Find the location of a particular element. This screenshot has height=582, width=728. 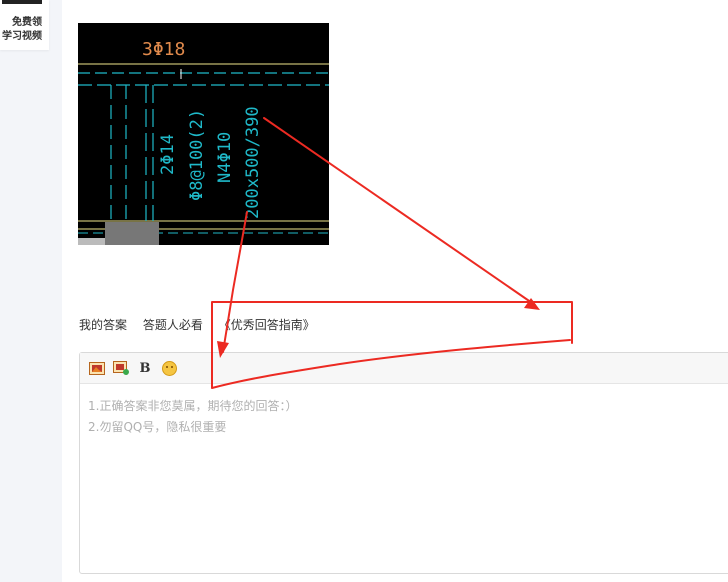

placeholder-line-1: 1.正确答案非您莫属，期待您的回答：） is located at coordinates (193, 406).